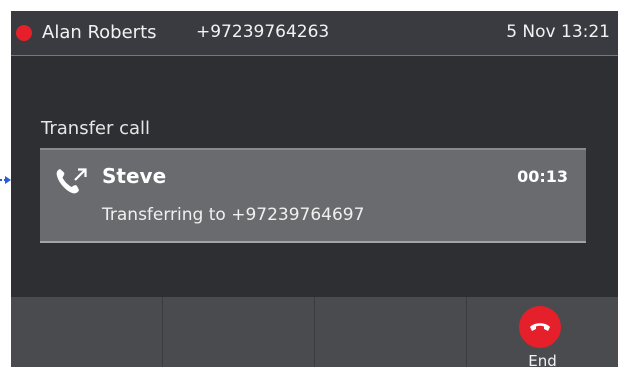 This screenshot has height=367, width=618. What do you see at coordinates (24, 33) in the screenshot?
I see `call-status-dot` at bounding box center [24, 33].